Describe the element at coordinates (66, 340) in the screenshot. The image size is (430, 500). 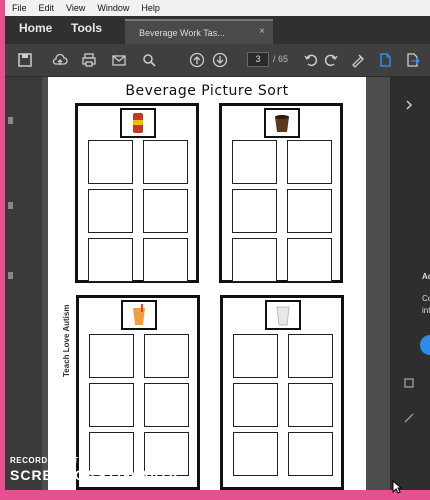
I see `credit-text: Teach Love Autism` at that location.